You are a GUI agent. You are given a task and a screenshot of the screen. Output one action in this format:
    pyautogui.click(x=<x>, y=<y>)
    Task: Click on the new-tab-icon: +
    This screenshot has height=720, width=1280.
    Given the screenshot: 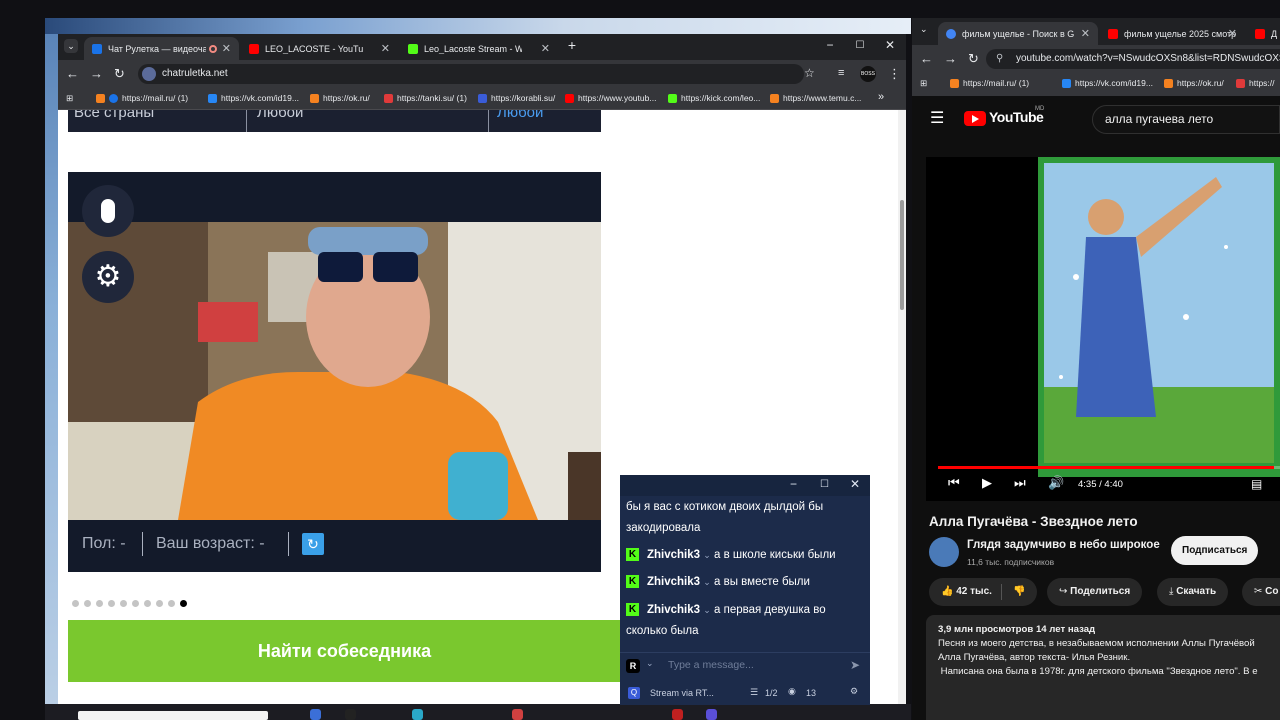 What is the action you would take?
    pyautogui.click(x=572, y=45)
    